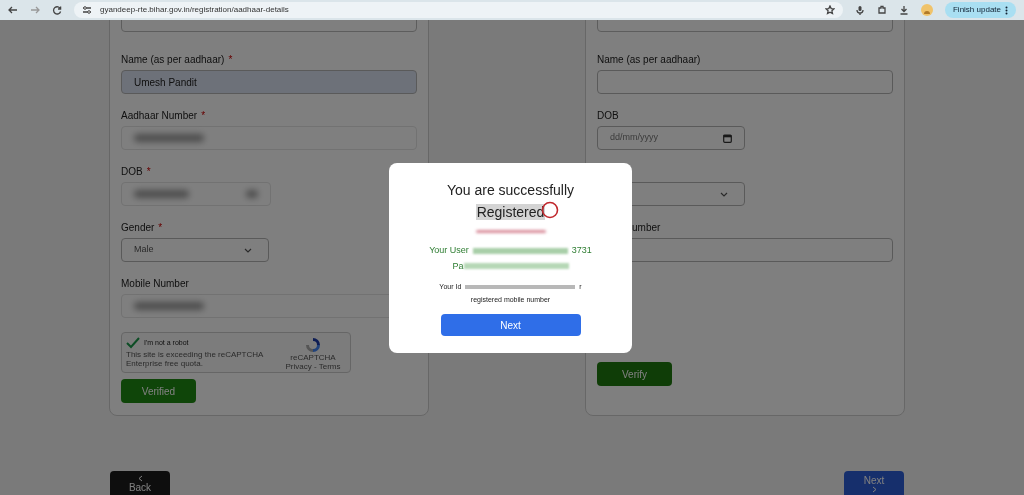 The image size is (1024, 495). What do you see at coordinates (449, 250) in the screenshot?
I see `user-id-label: Your User` at bounding box center [449, 250].